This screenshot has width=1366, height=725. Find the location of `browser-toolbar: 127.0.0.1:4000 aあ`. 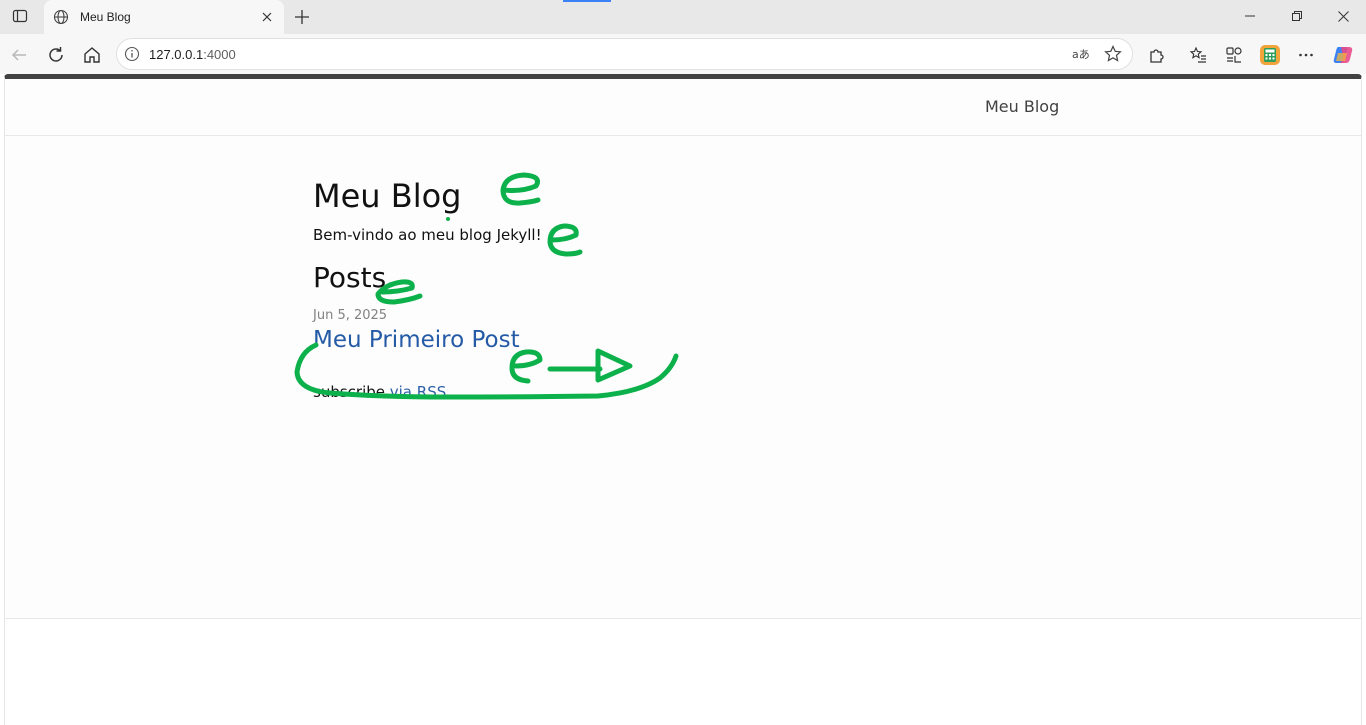

browser-toolbar: 127.0.0.1:4000 aあ is located at coordinates (683, 54).